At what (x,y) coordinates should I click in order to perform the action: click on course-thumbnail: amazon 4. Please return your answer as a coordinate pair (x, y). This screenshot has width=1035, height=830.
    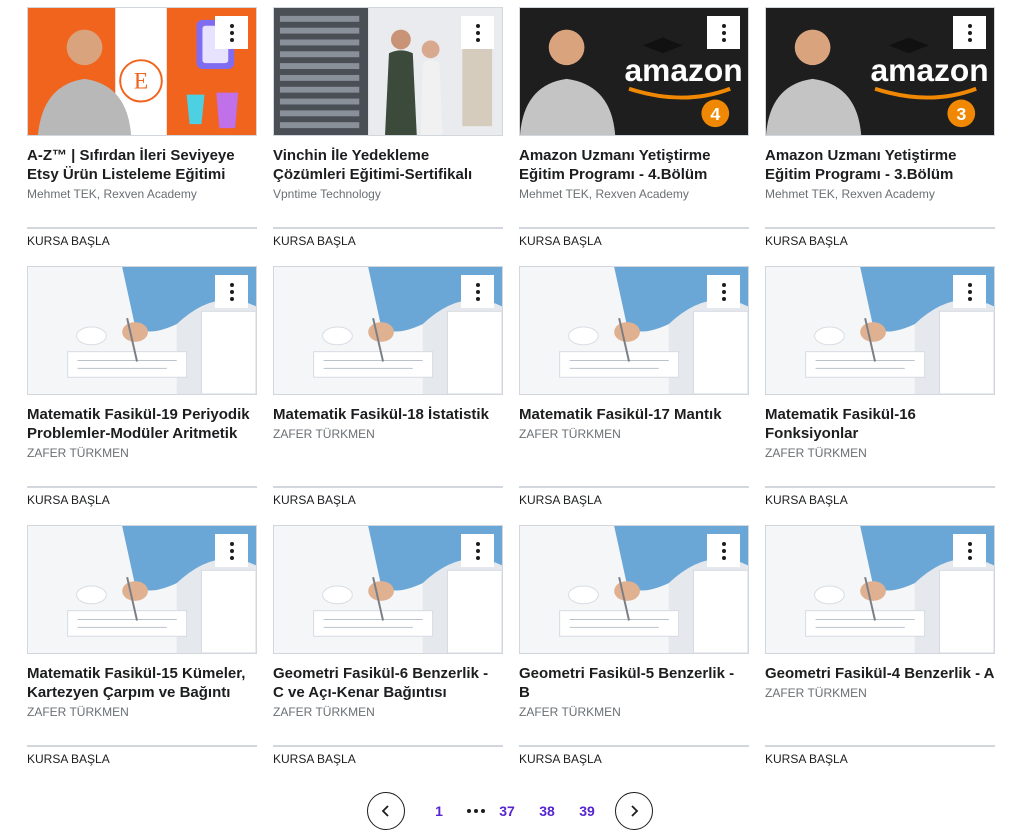
    Looking at the image, I should click on (634, 71).